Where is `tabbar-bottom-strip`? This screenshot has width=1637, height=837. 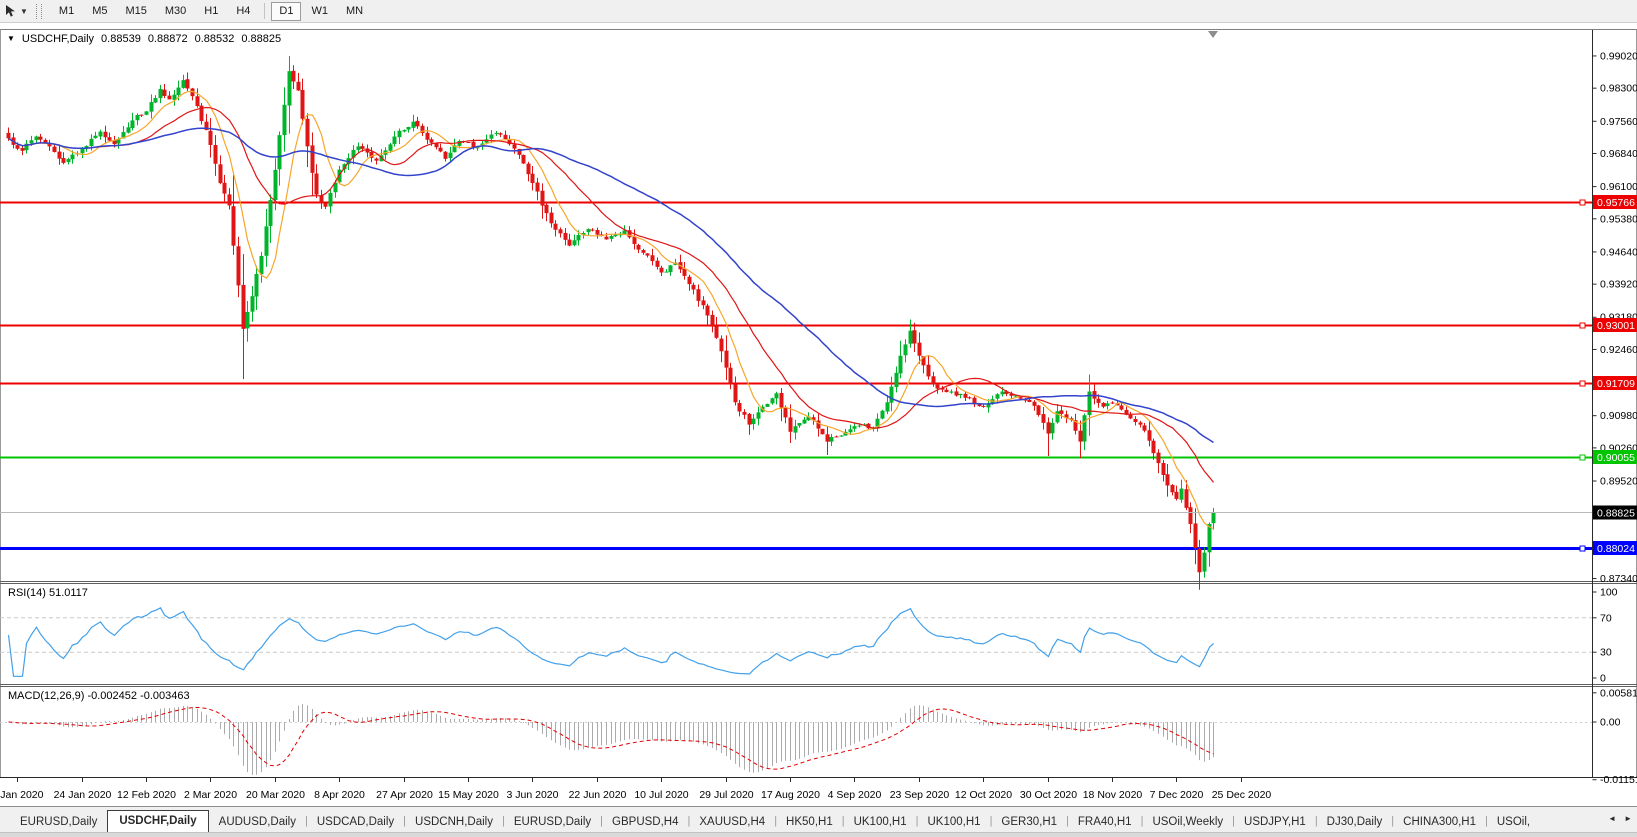 tabbar-bottom-strip is located at coordinates (818, 834).